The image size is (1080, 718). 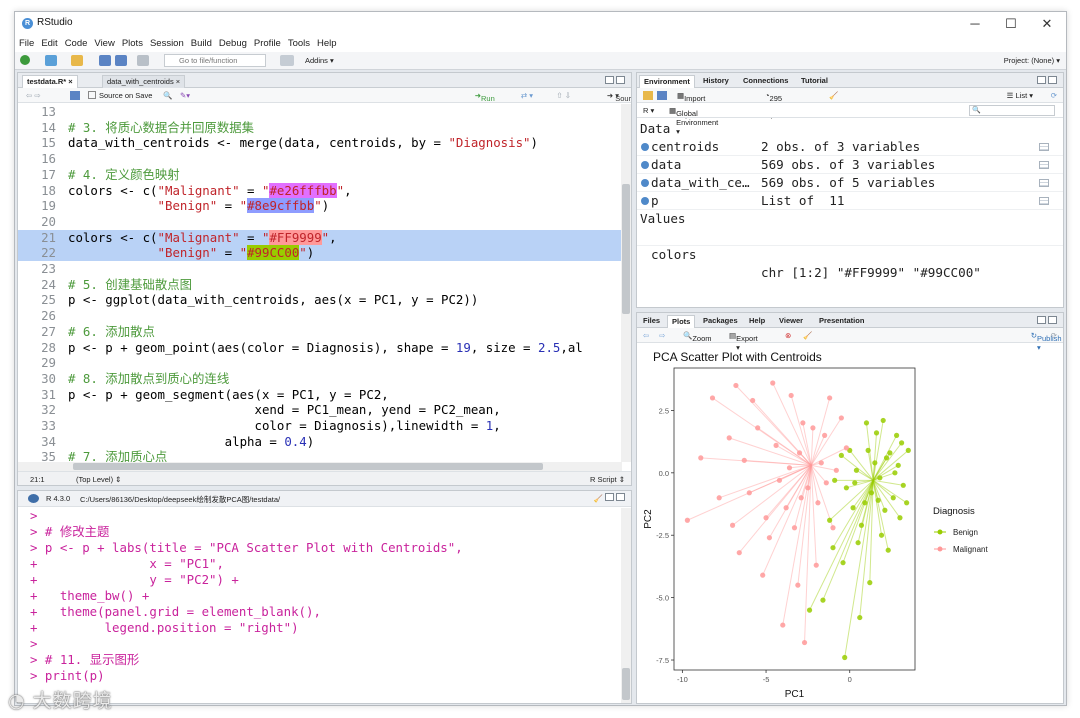 I want to click on source-button: ➜ Source ▾, so click(x=619, y=97).